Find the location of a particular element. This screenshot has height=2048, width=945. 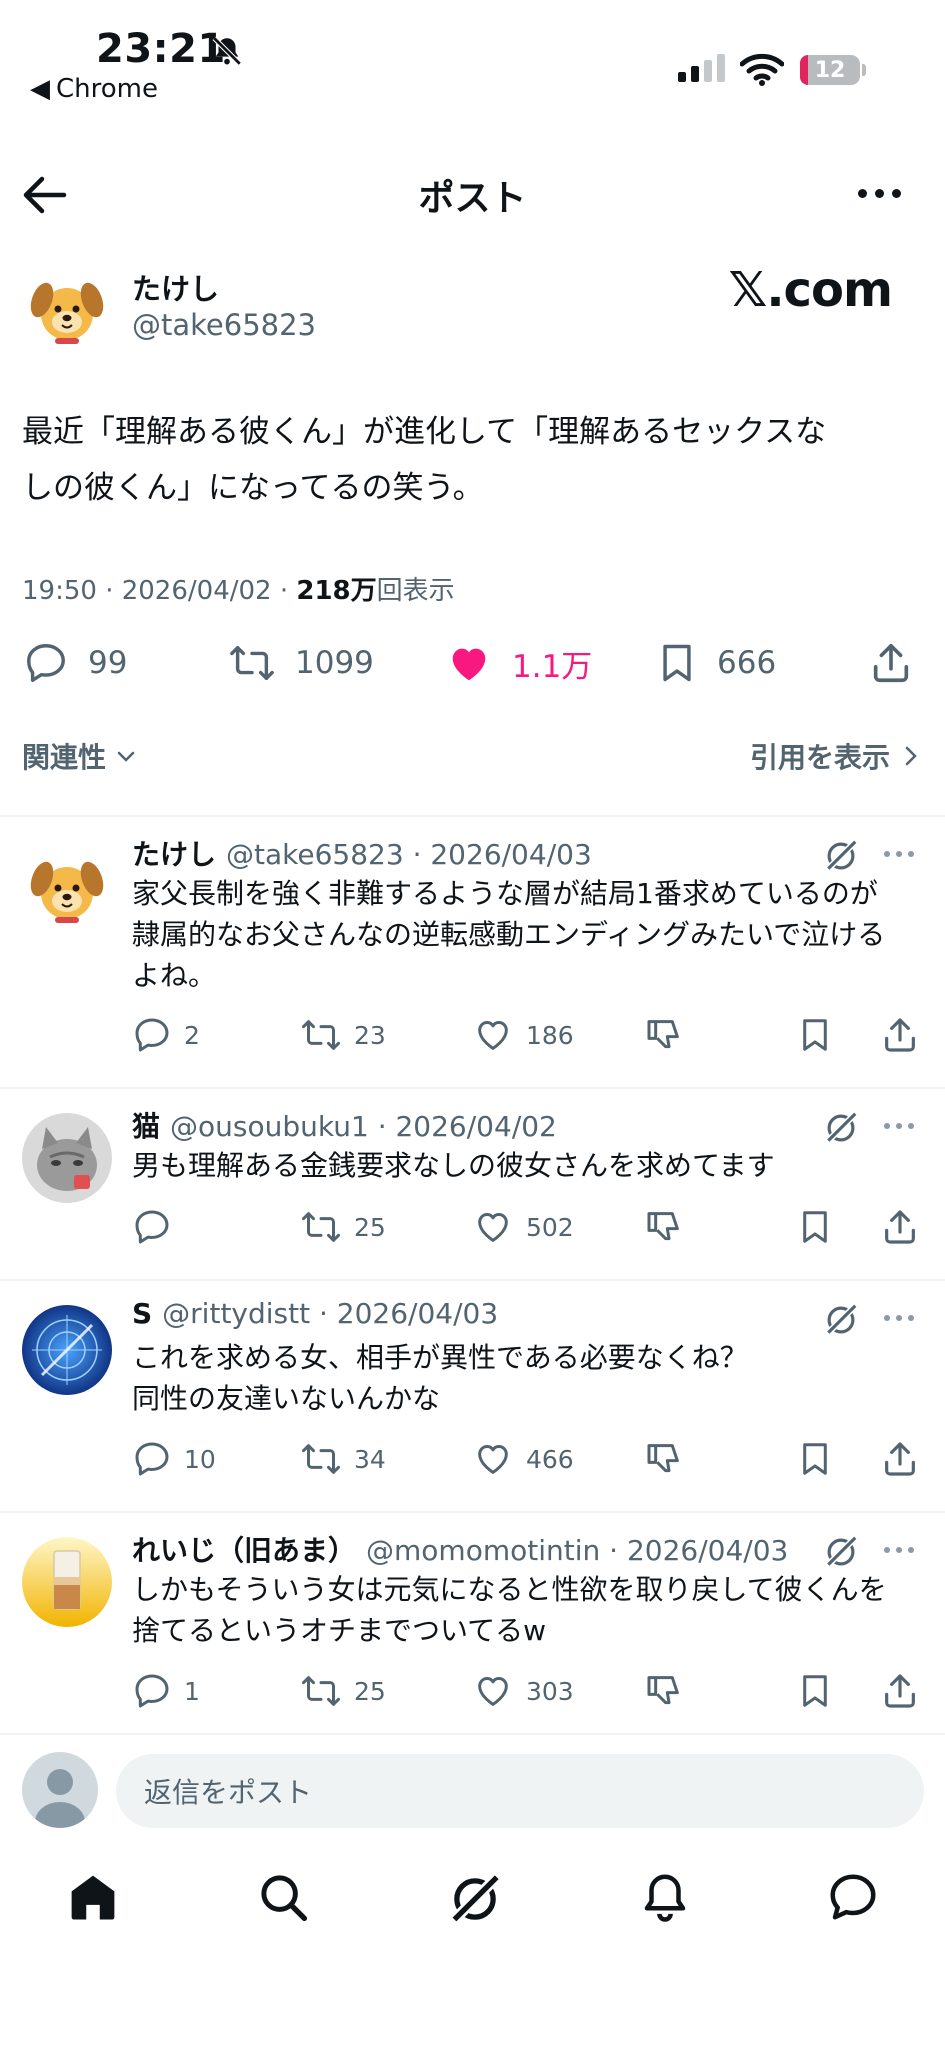

reply-handle-date: @momomotintin · 2026/04/03 is located at coordinates (577, 1550).